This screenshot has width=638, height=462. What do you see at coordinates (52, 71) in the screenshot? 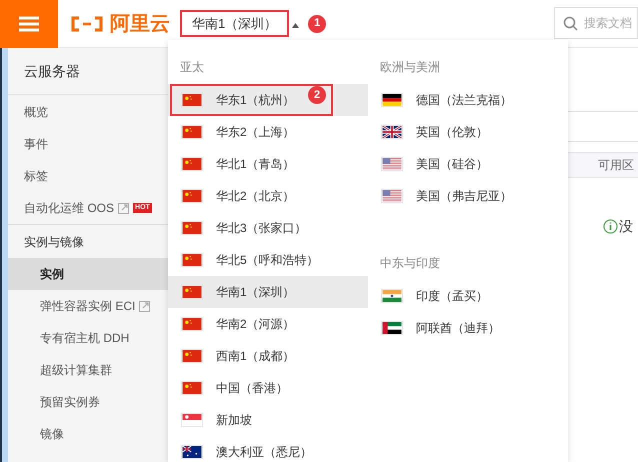
I see `sidebar-title: 云服务器` at bounding box center [52, 71].